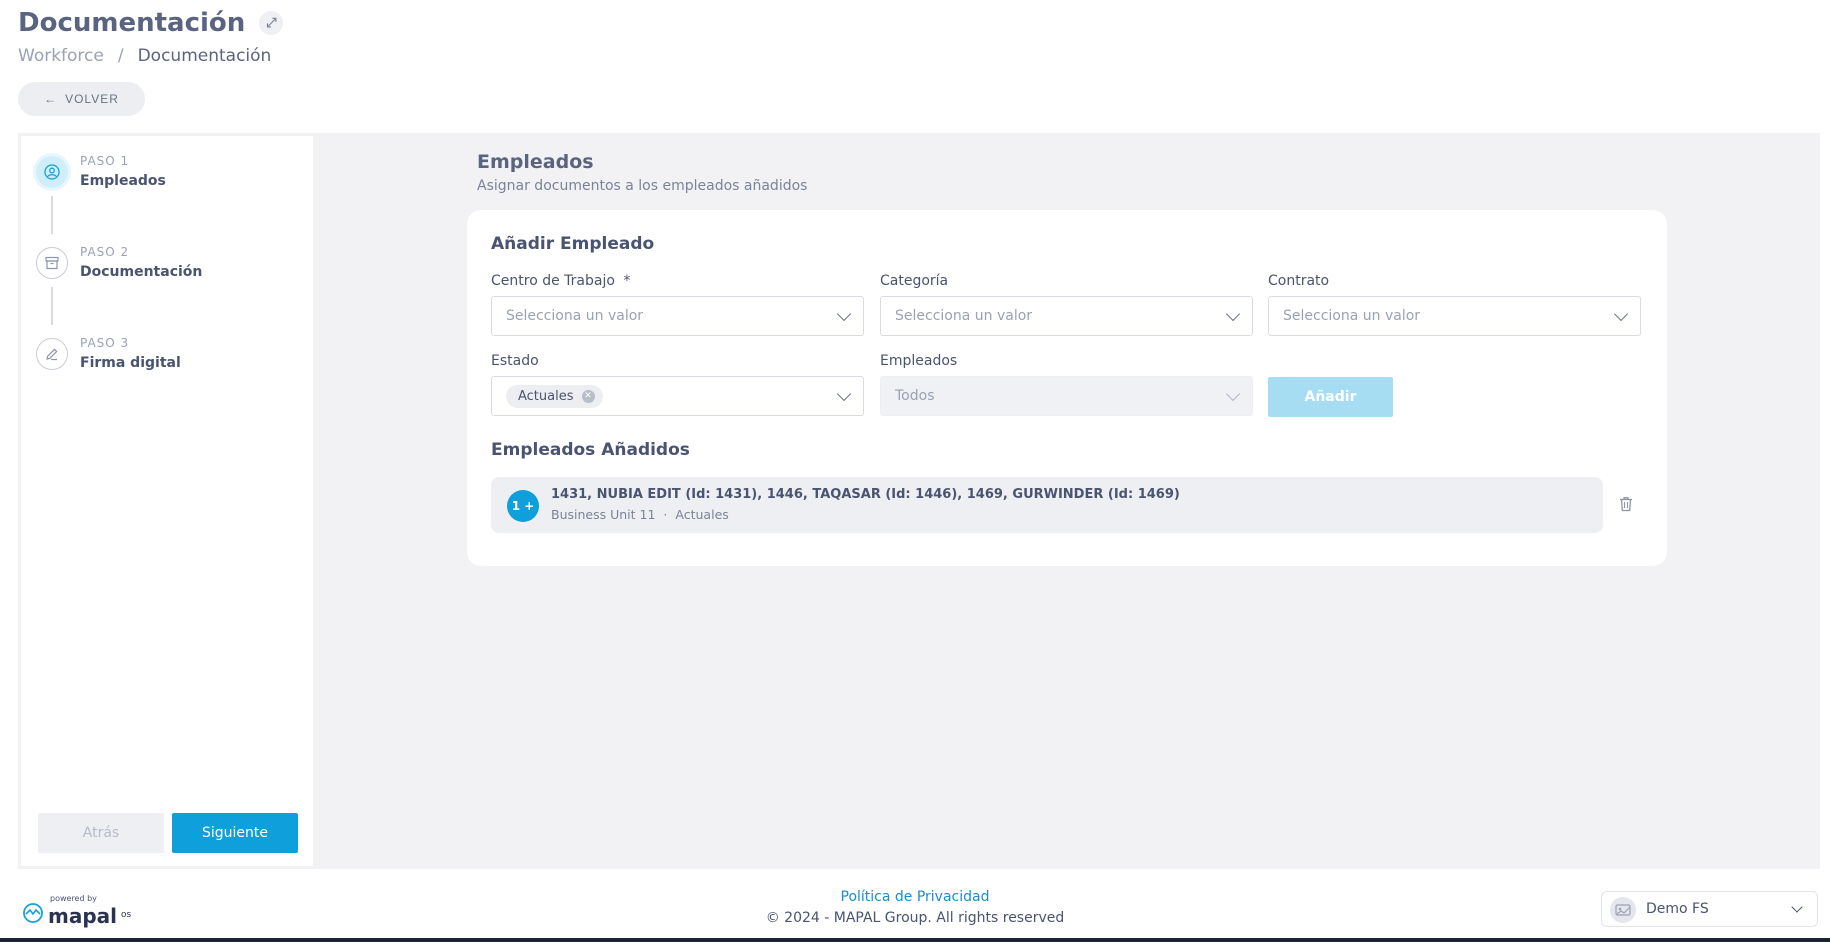 The height and width of the screenshot is (942, 1830). Describe the element at coordinates (915, 396) in the screenshot. I see `empleados-value: Todos` at that location.